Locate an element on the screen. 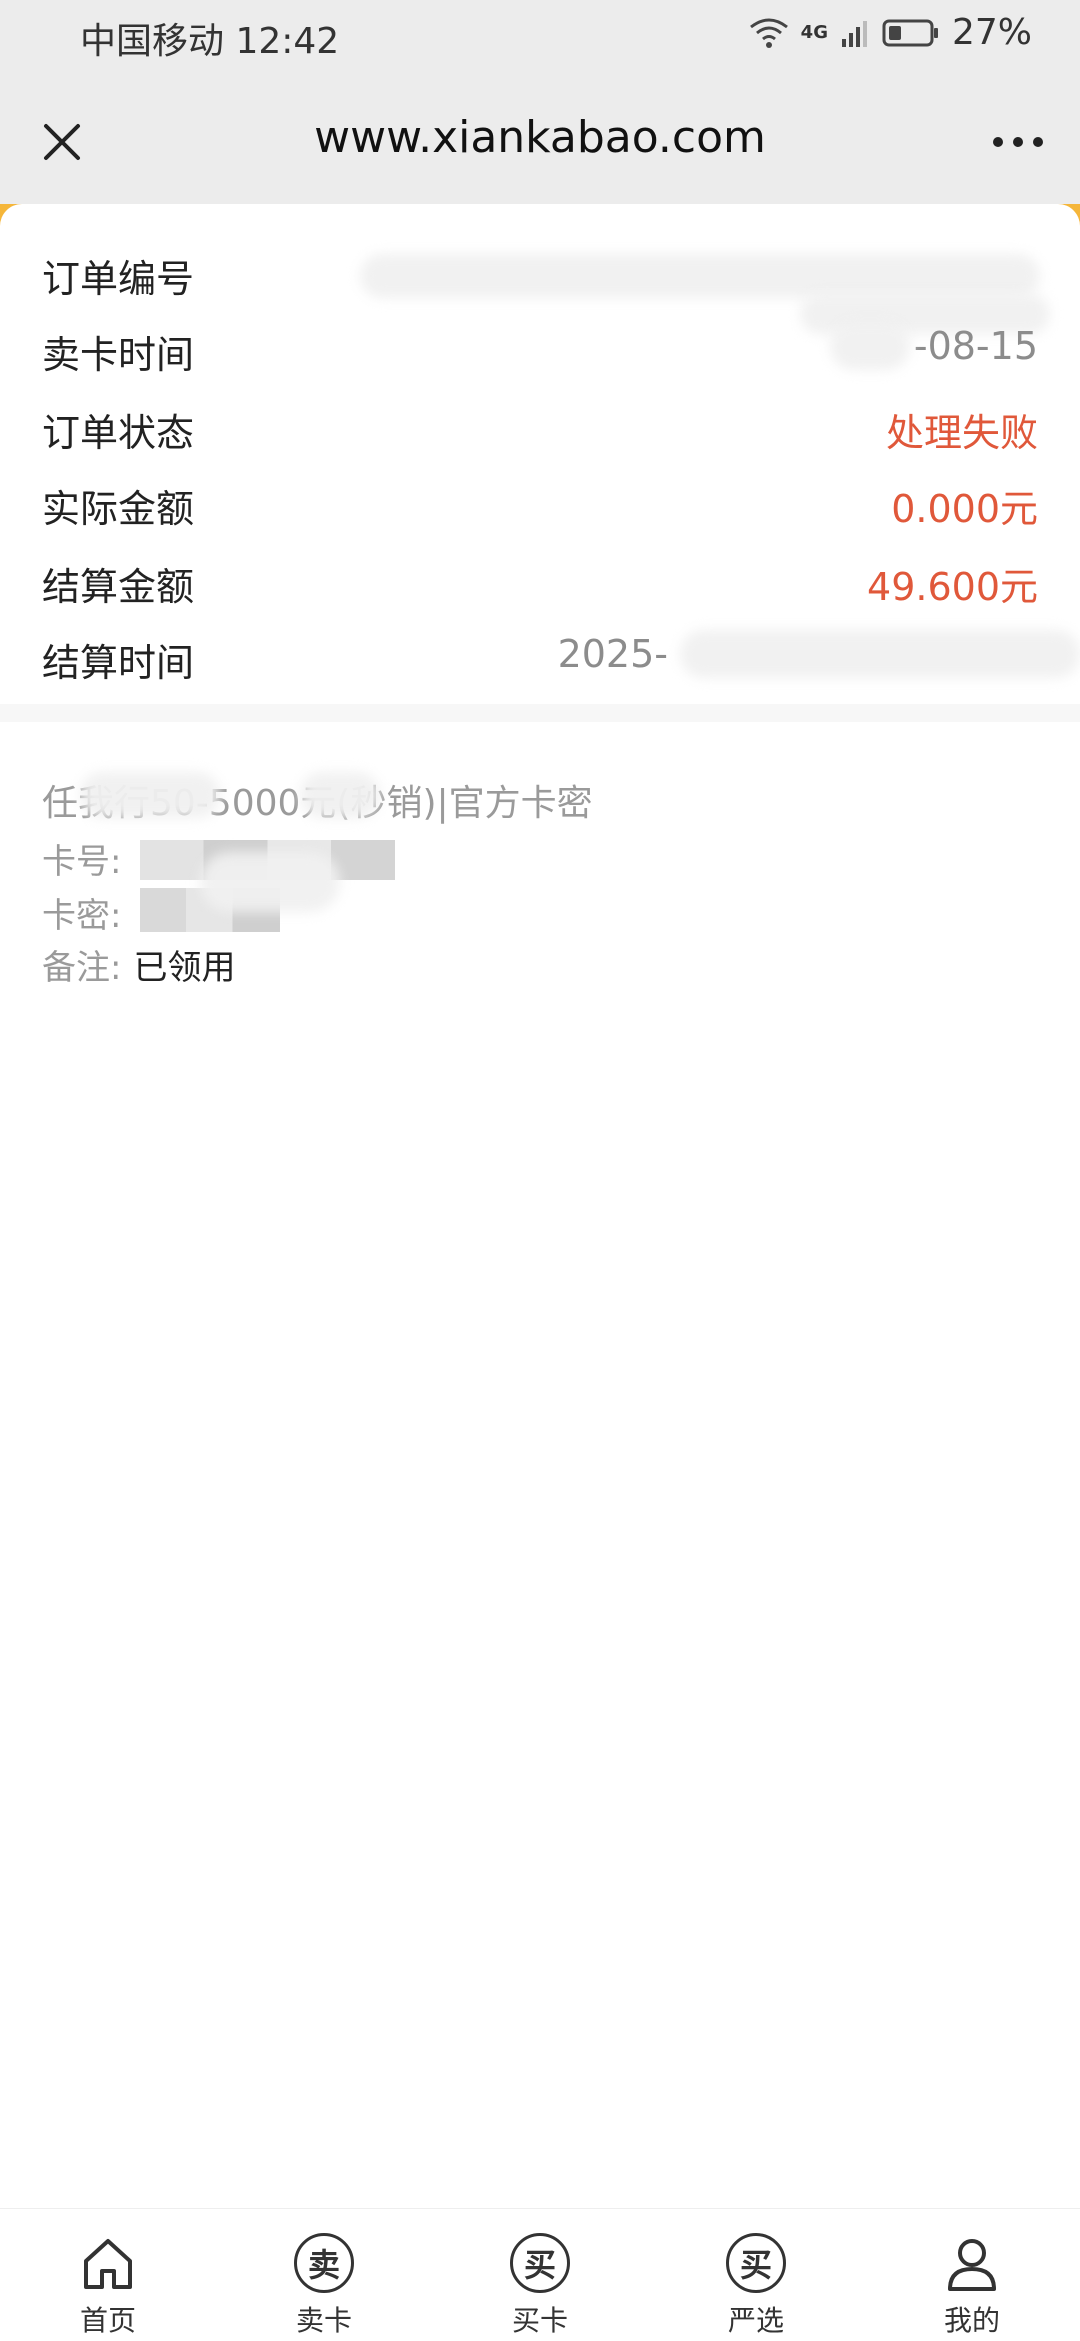 The image size is (1080, 2341). order-row-status: 订单状态 处理失败 is located at coordinates (540, 428).